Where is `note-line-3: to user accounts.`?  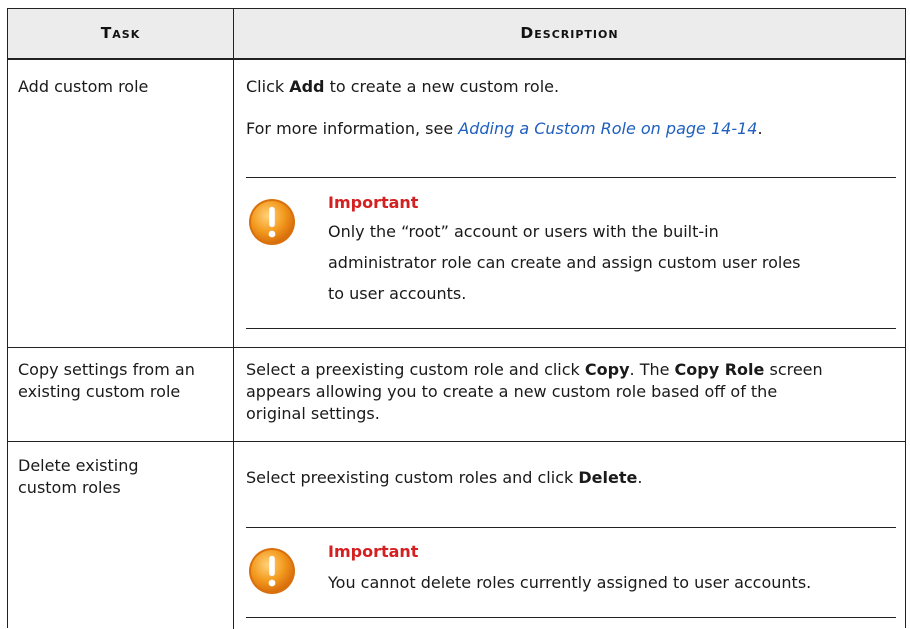 note-line-3: to user accounts. is located at coordinates (397, 293).